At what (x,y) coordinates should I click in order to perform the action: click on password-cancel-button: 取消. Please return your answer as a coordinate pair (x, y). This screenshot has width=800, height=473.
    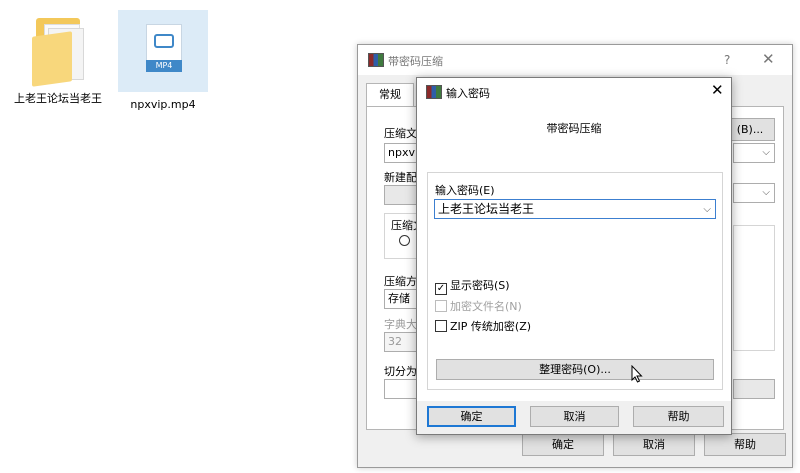
    Looking at the image, I should click on (574, 416).